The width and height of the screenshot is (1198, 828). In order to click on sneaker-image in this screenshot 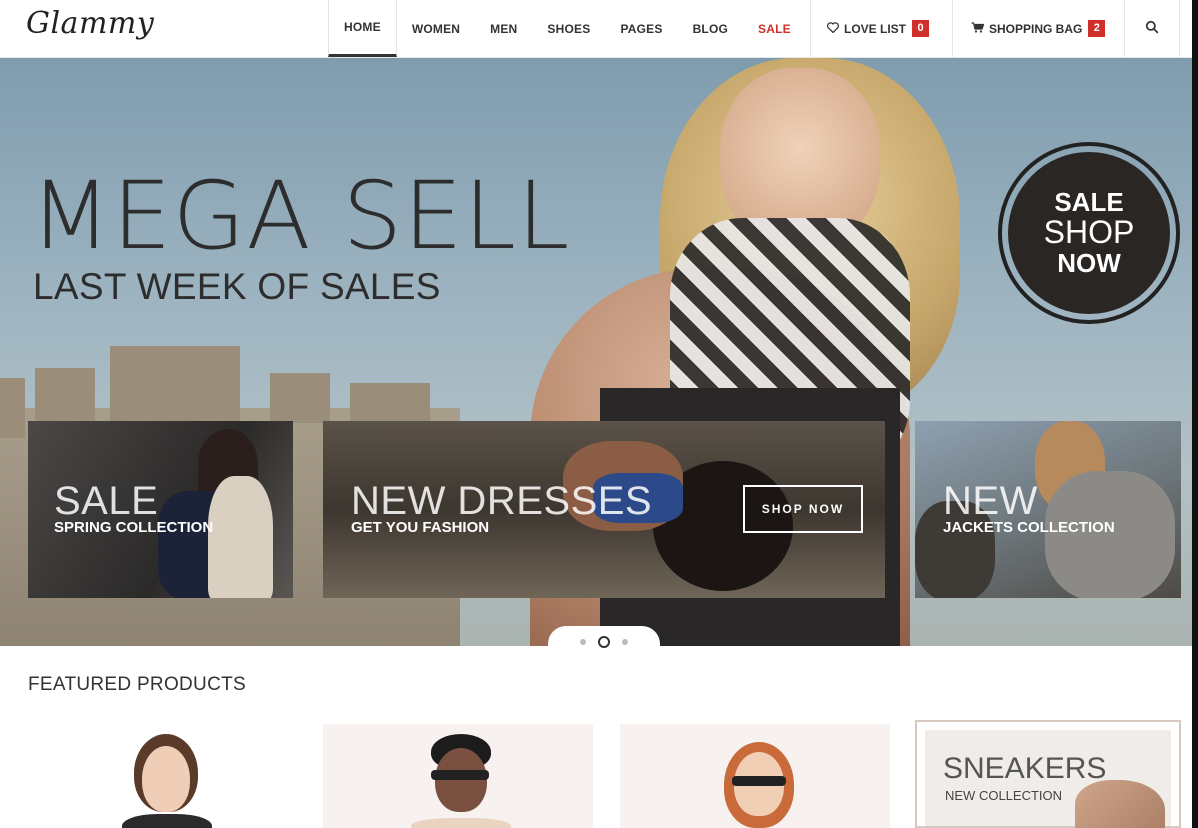, I will do `click(1120, 804)`.